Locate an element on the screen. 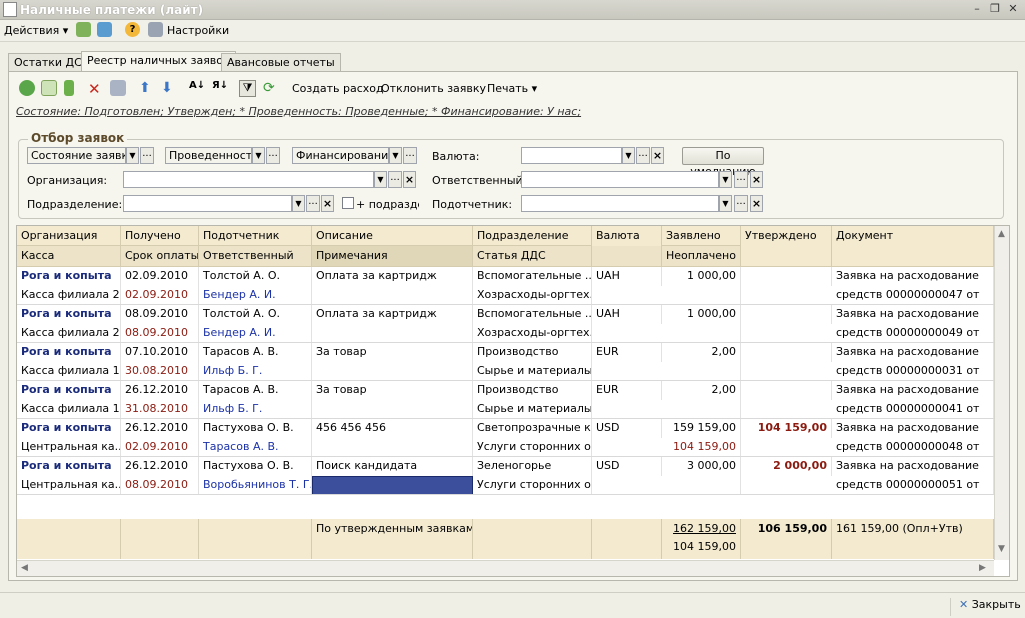 This screenshot has height=618, width=1025. unpaid-cell is located at coordinates (701, 409).